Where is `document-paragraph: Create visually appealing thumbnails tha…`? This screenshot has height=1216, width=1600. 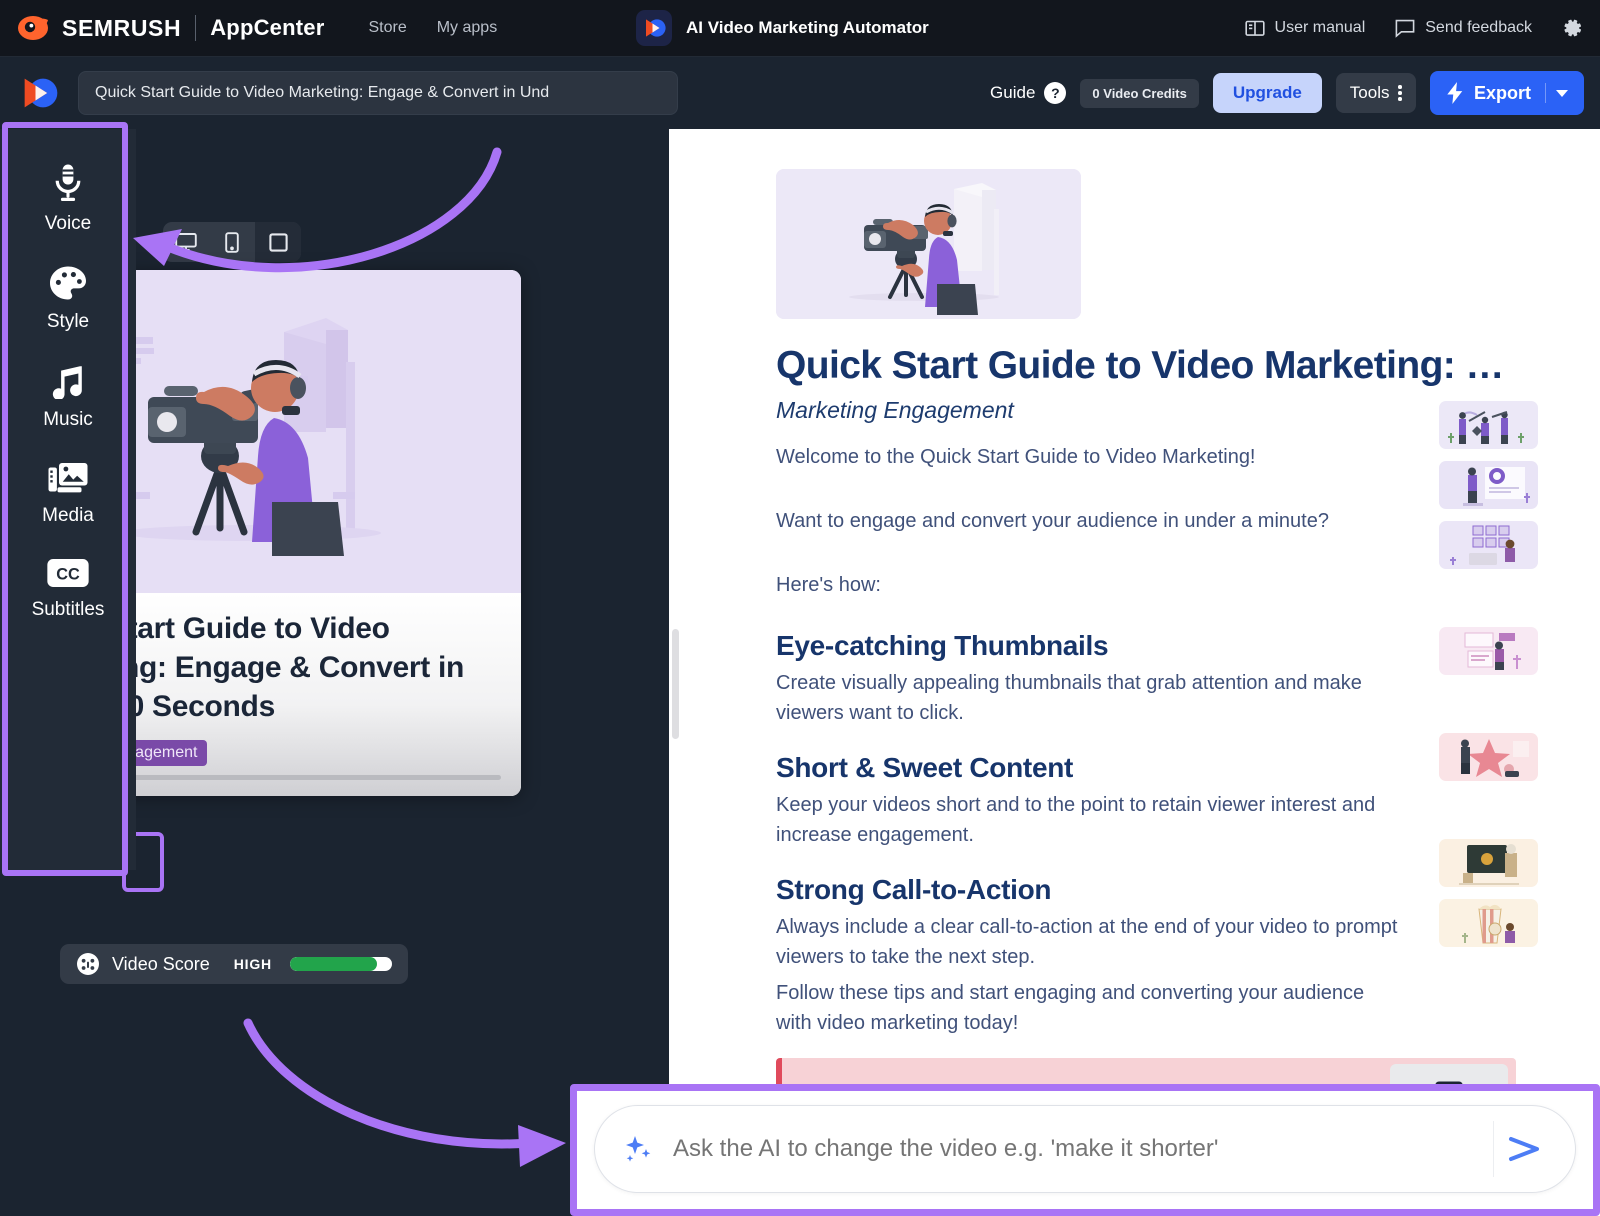 document-paragraph: Create visually appealing thumbnails tha… is located at coordinates (1088, 698).